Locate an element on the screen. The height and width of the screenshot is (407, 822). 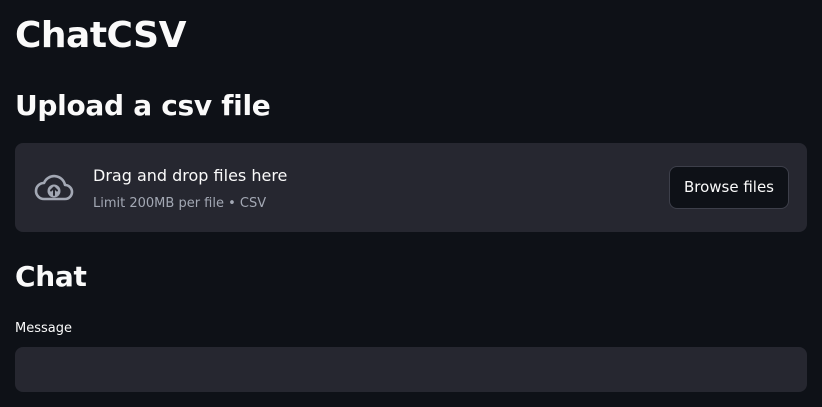
cloud-upload-icon is located at coordinates (54, 187).